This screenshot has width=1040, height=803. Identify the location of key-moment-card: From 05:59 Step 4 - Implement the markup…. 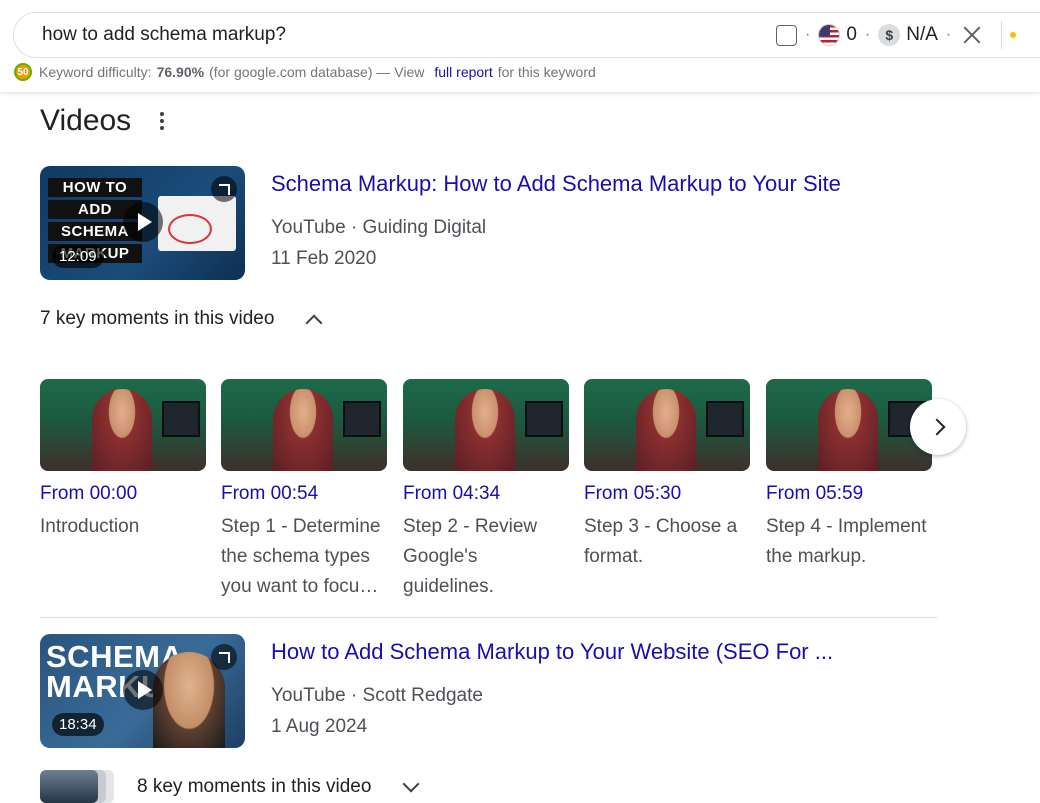
(849, 475).